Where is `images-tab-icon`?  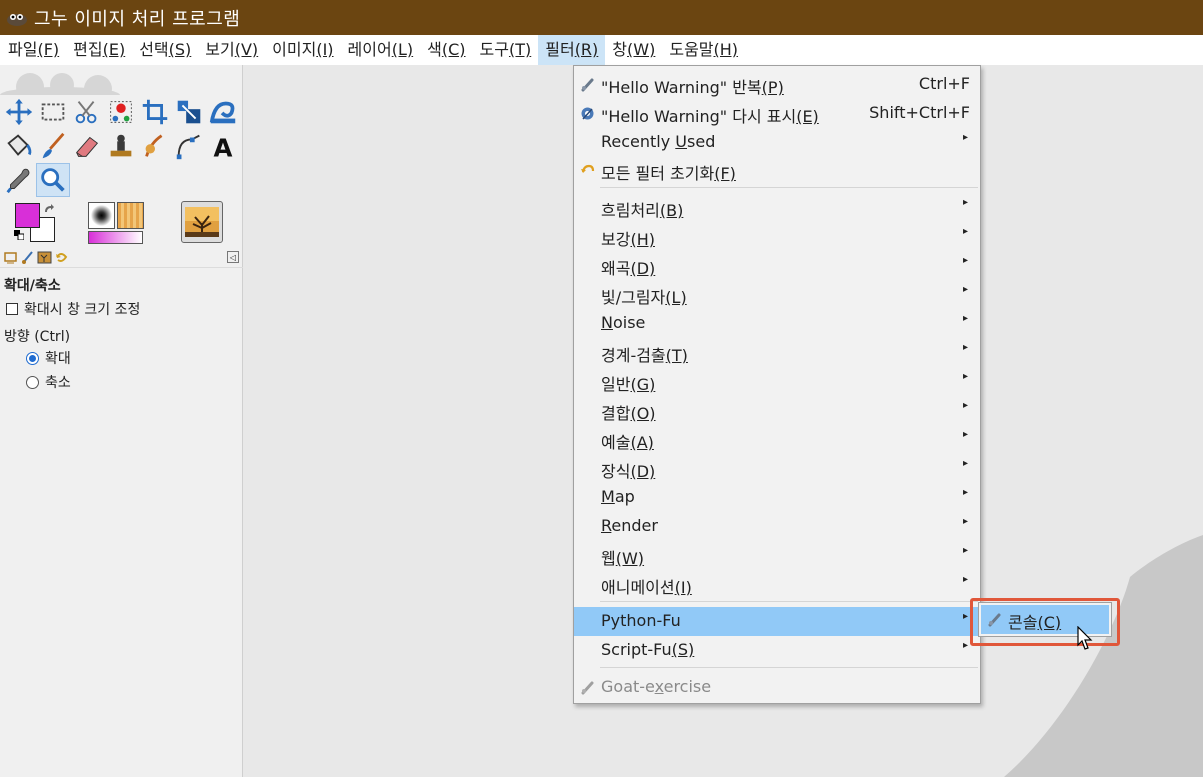
images-tab-icon is located at coordinates (44, 257).